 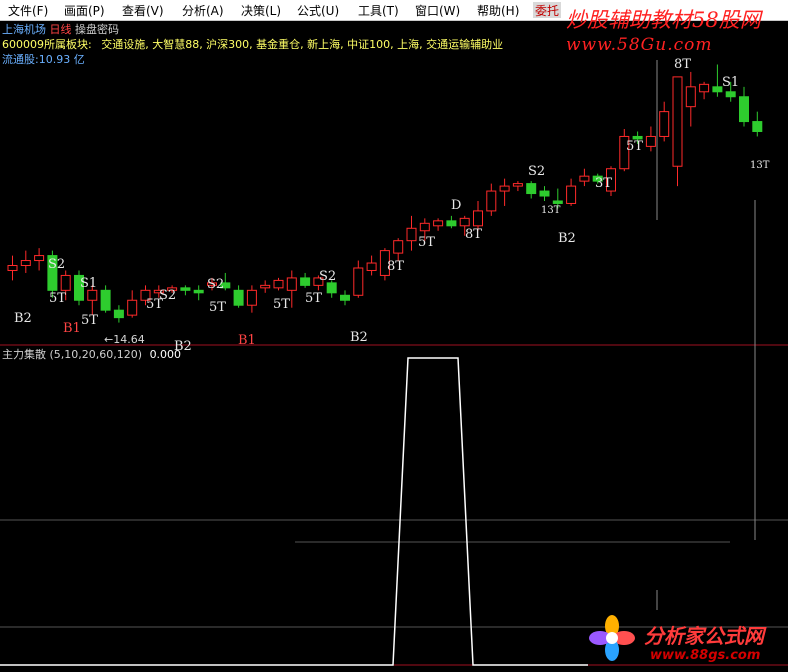 What do you see at coordinates (456, 205) in the screenshot?
I see `signal-label: D` at bounding box center [456, 205].